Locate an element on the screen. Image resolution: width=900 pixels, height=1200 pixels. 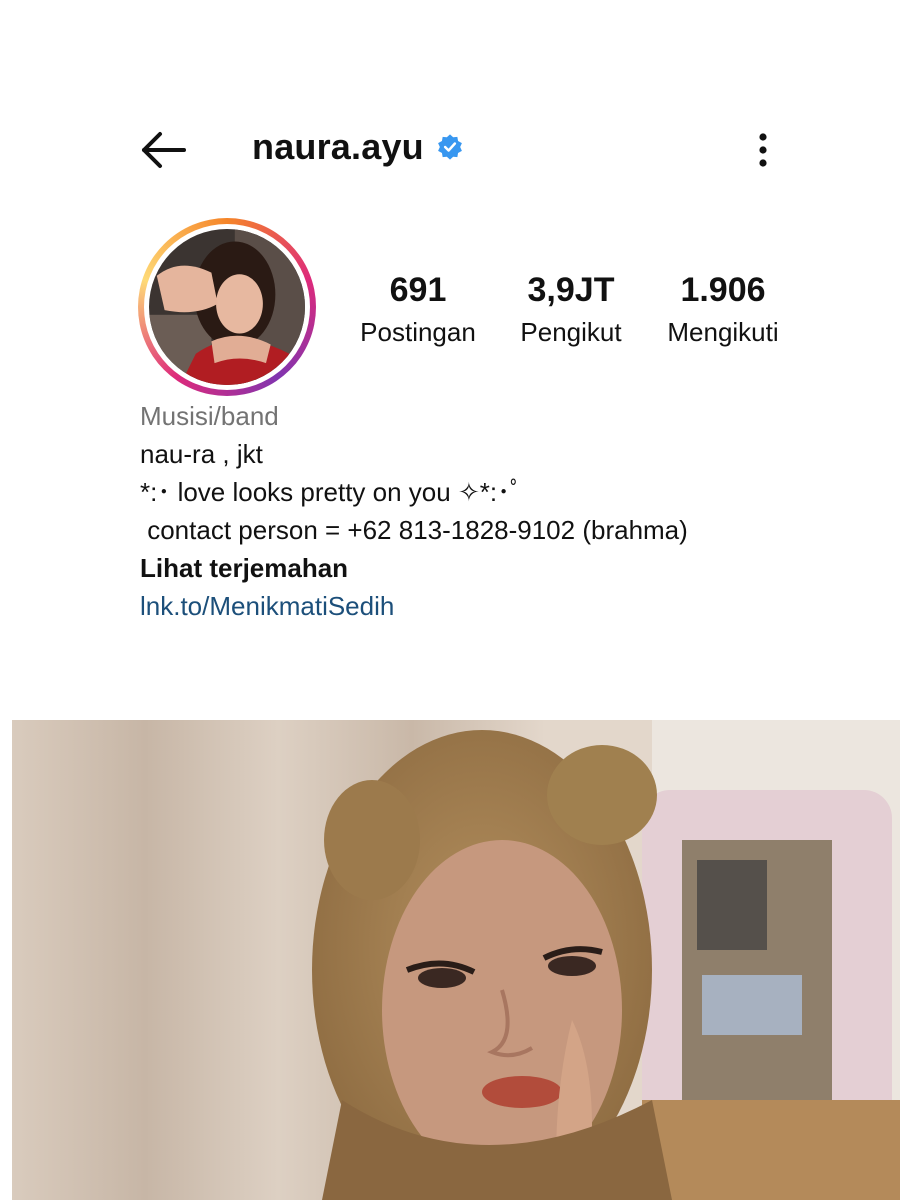
stat-posts-value: 691 is located at coordinates (418, 290).